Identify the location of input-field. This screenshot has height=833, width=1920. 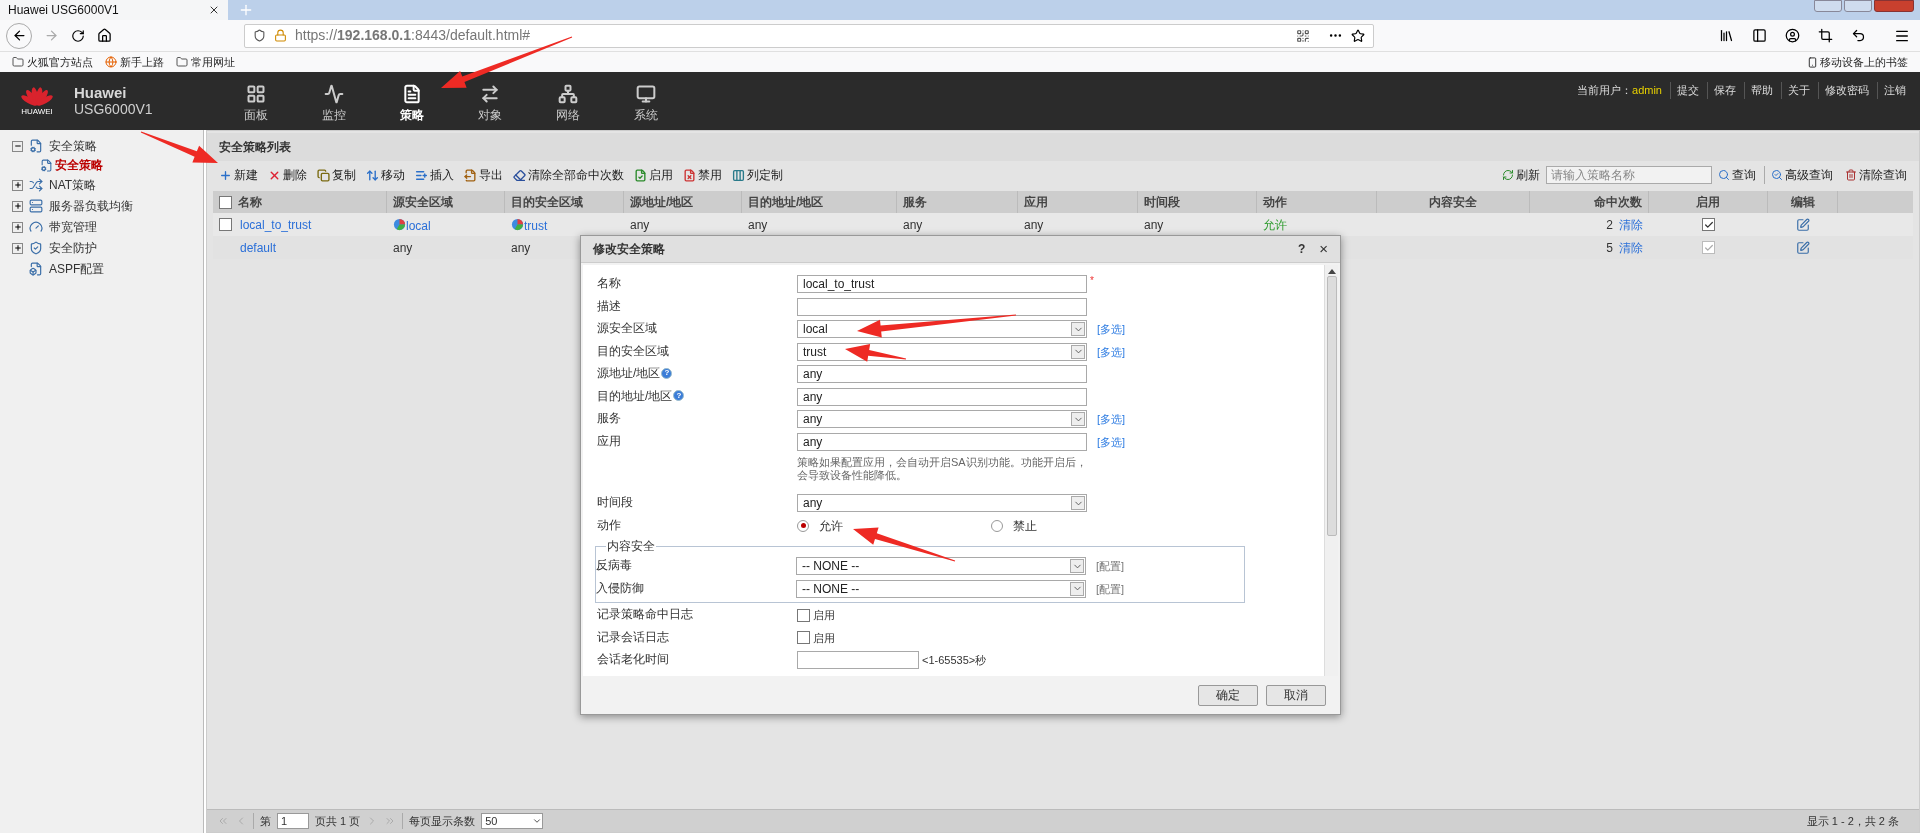
(942, 306).